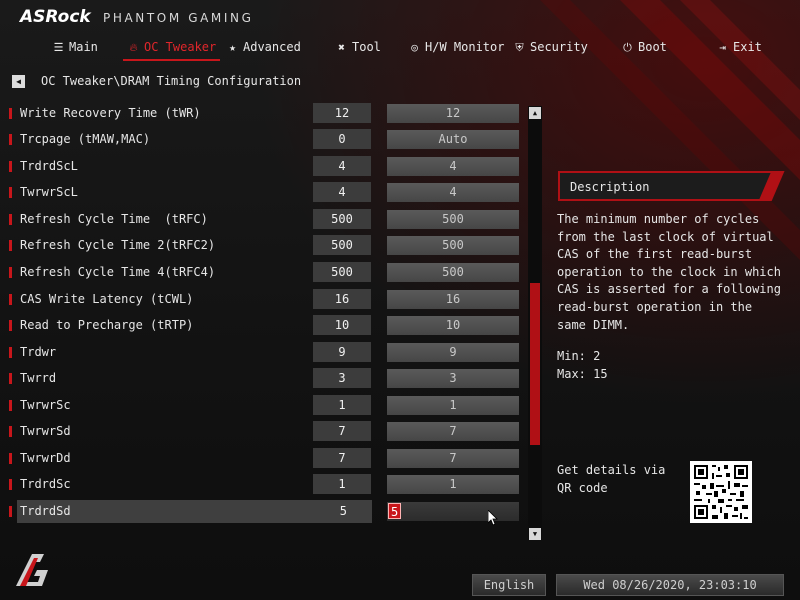 This screenshot has width=800, height=600. What do you see at coordinates (45, 484) in the screenshot?
I see `setting-label: TrdrdSc` at bounding box center [45, 484].